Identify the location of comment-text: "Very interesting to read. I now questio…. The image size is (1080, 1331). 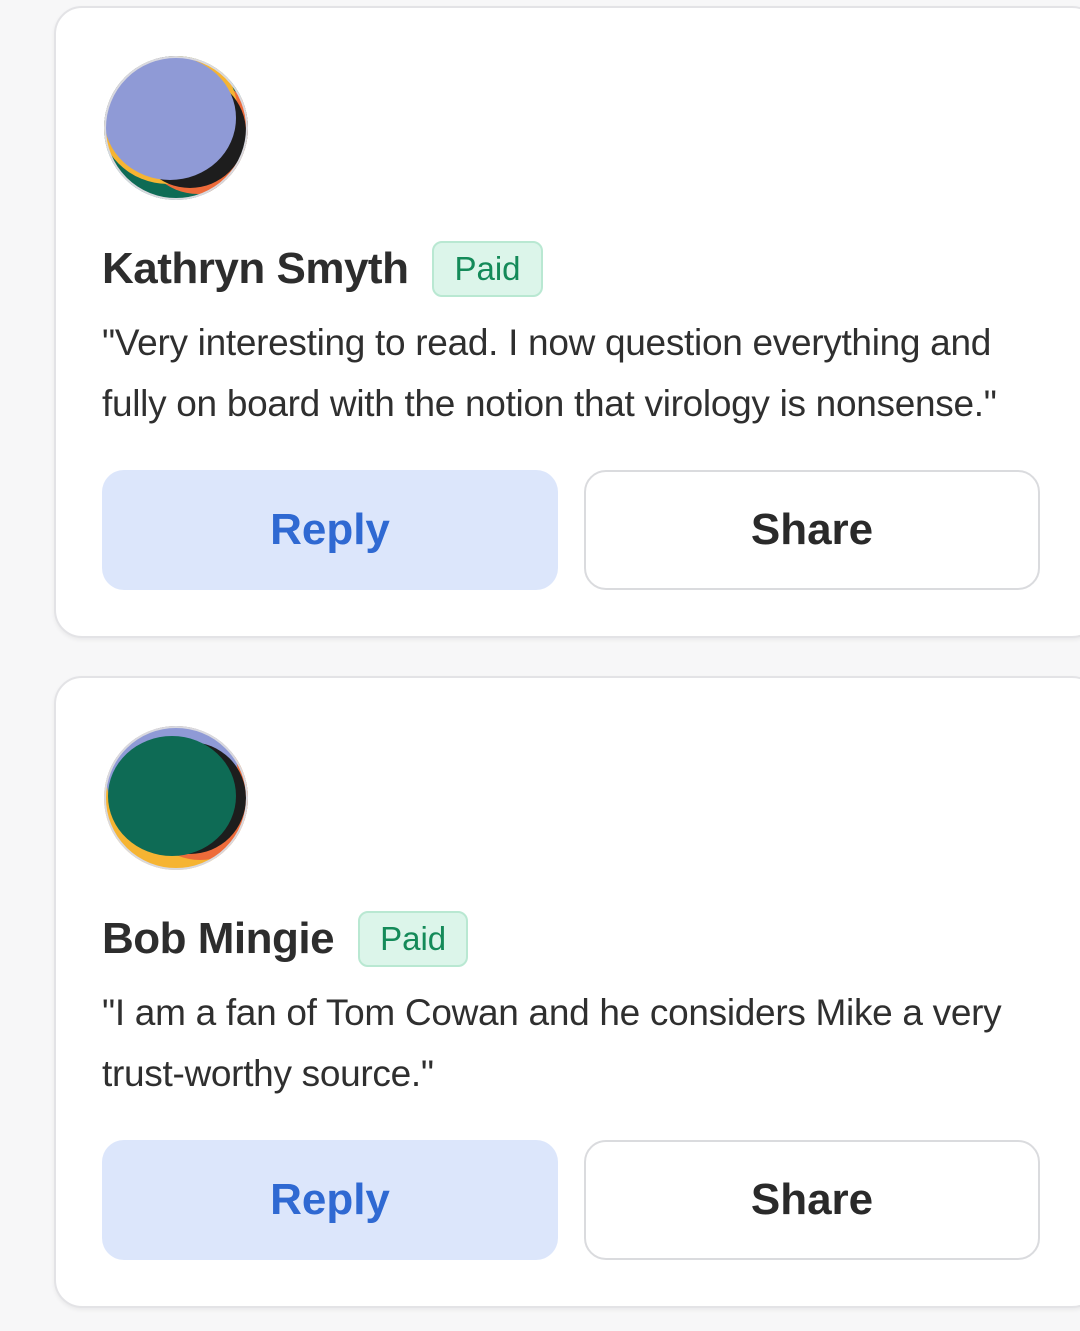
(549, 373).